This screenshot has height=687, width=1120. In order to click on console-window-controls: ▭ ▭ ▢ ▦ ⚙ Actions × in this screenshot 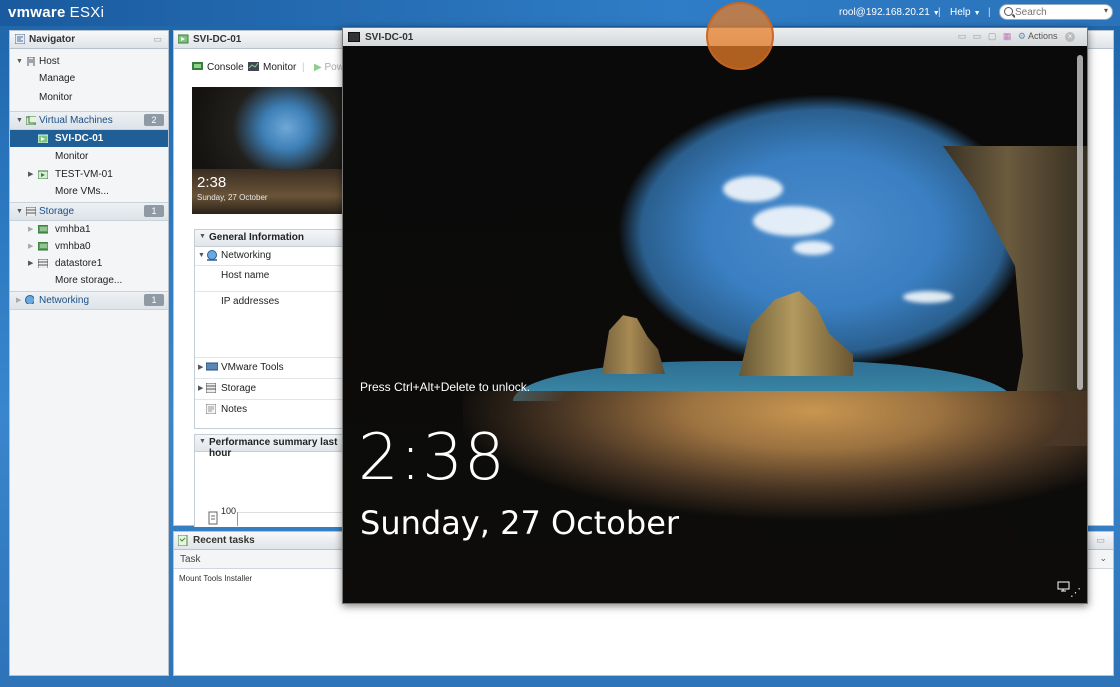, I will do `click(1016, 36)`.